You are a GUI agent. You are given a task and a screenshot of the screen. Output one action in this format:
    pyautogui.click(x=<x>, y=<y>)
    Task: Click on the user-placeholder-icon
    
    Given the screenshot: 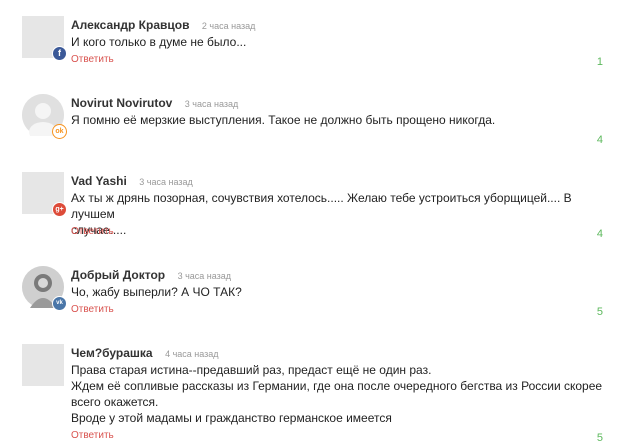 What is the action you would take?
    pyautogui.click(x=43, y=365)
    